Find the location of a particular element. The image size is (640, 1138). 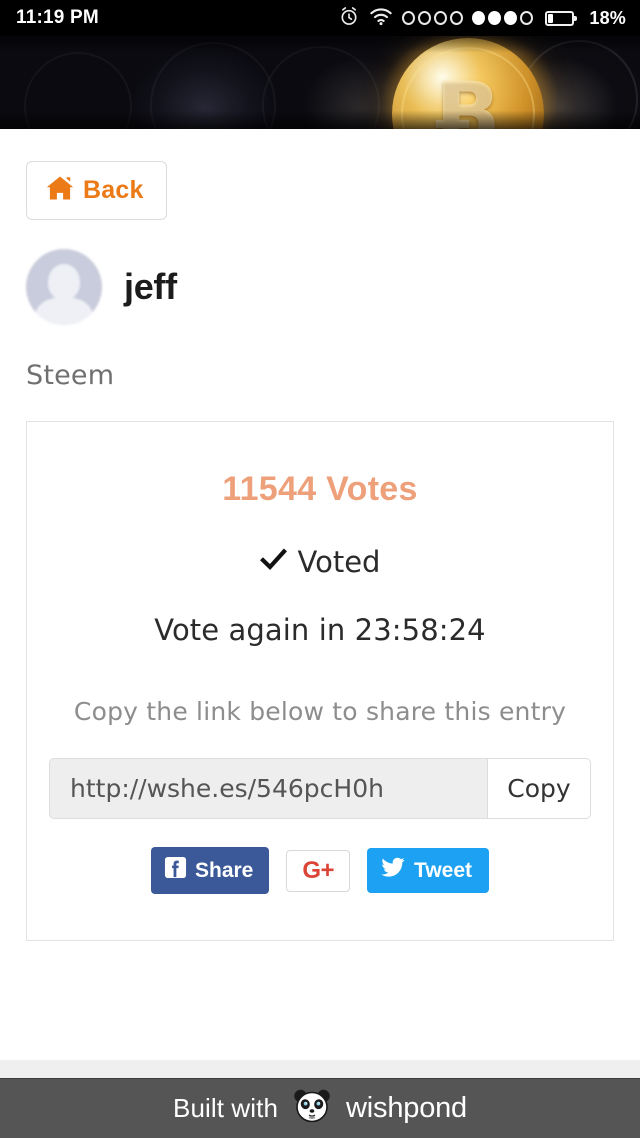

share-link-input is located at coordinates (268, 788).